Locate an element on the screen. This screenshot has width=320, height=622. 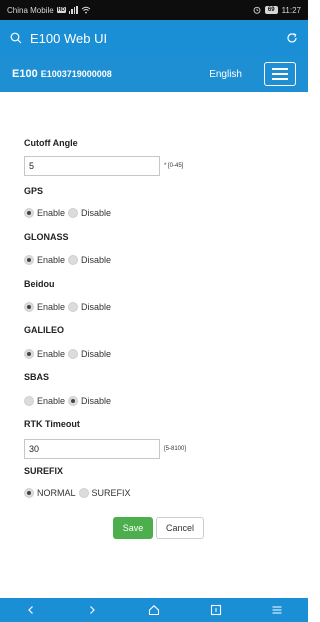
more-menu-icon is located at coordinates (277, 610).